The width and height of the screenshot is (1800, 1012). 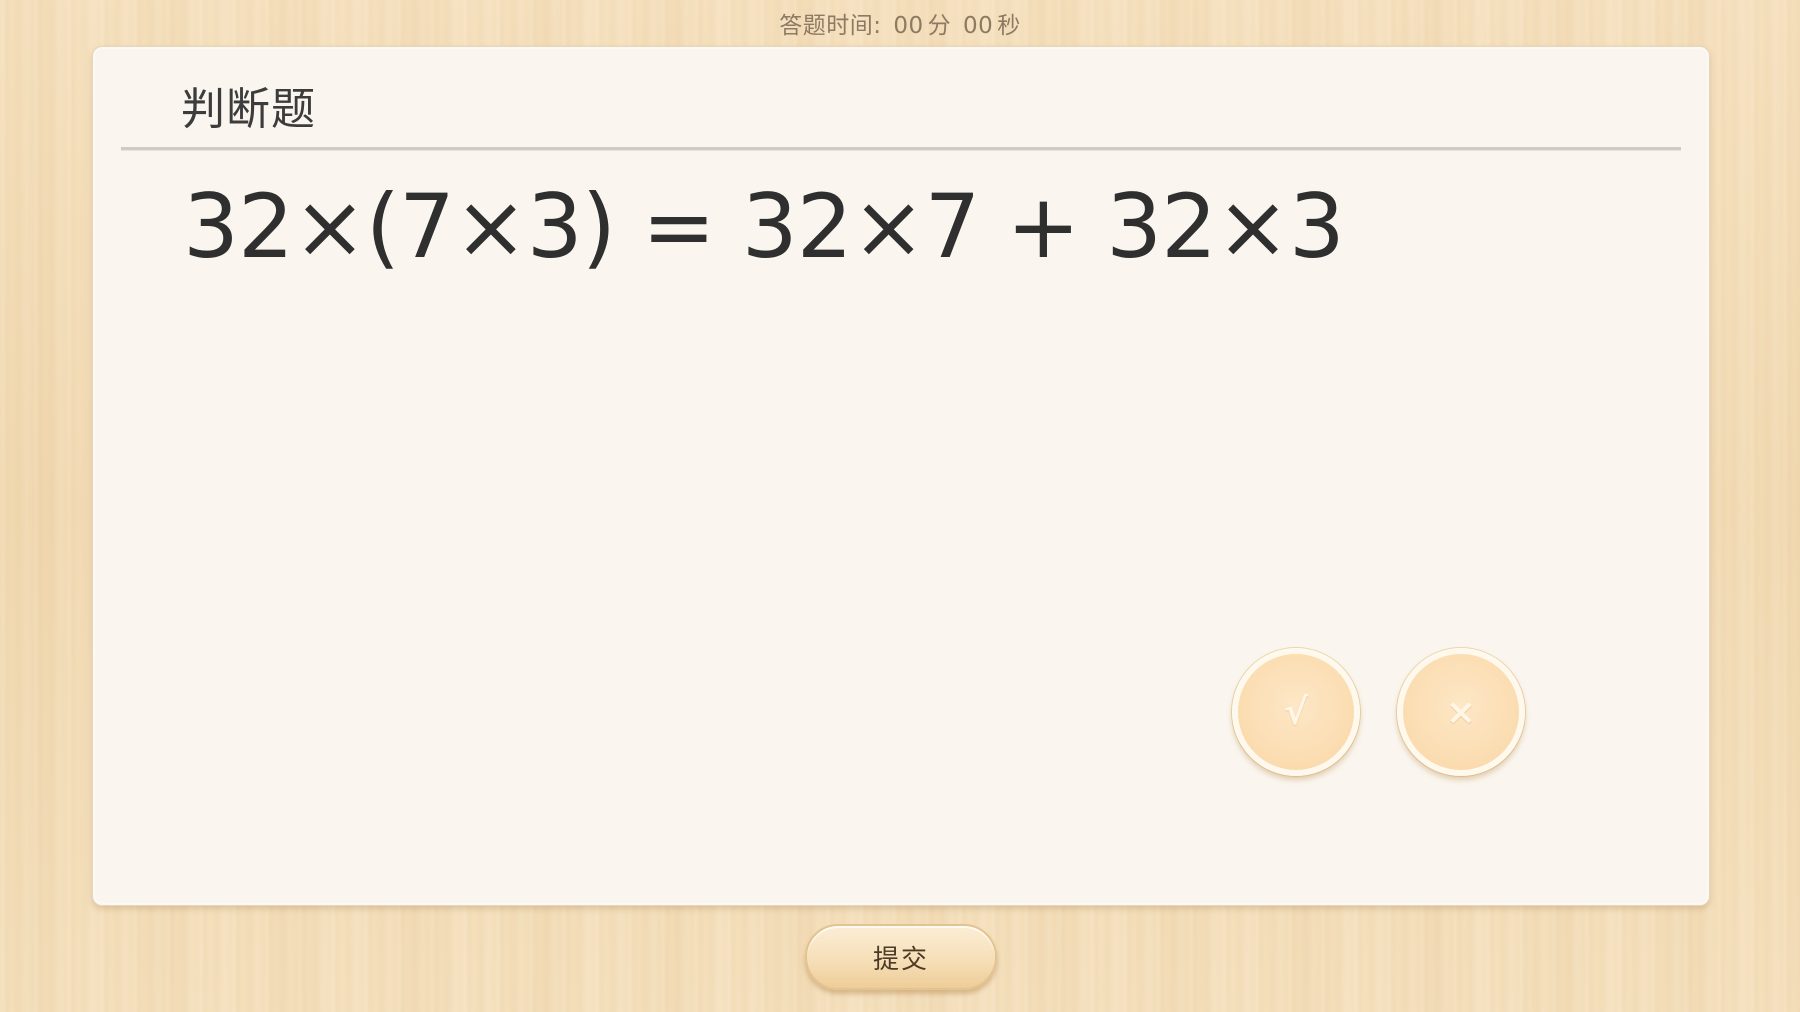 What do you see at coordinates (764, 226) in the screenshot?
I see `question-equation: 32×(7×3) = 32×7 + 32×3` at bounding box center [764, 226].